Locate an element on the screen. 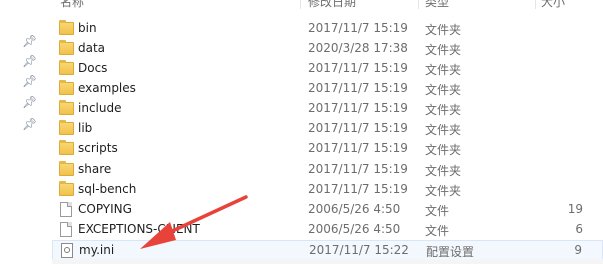 This screenshot has height=264, width=603. red-arrow-icon is located at coordinates (194, 222).